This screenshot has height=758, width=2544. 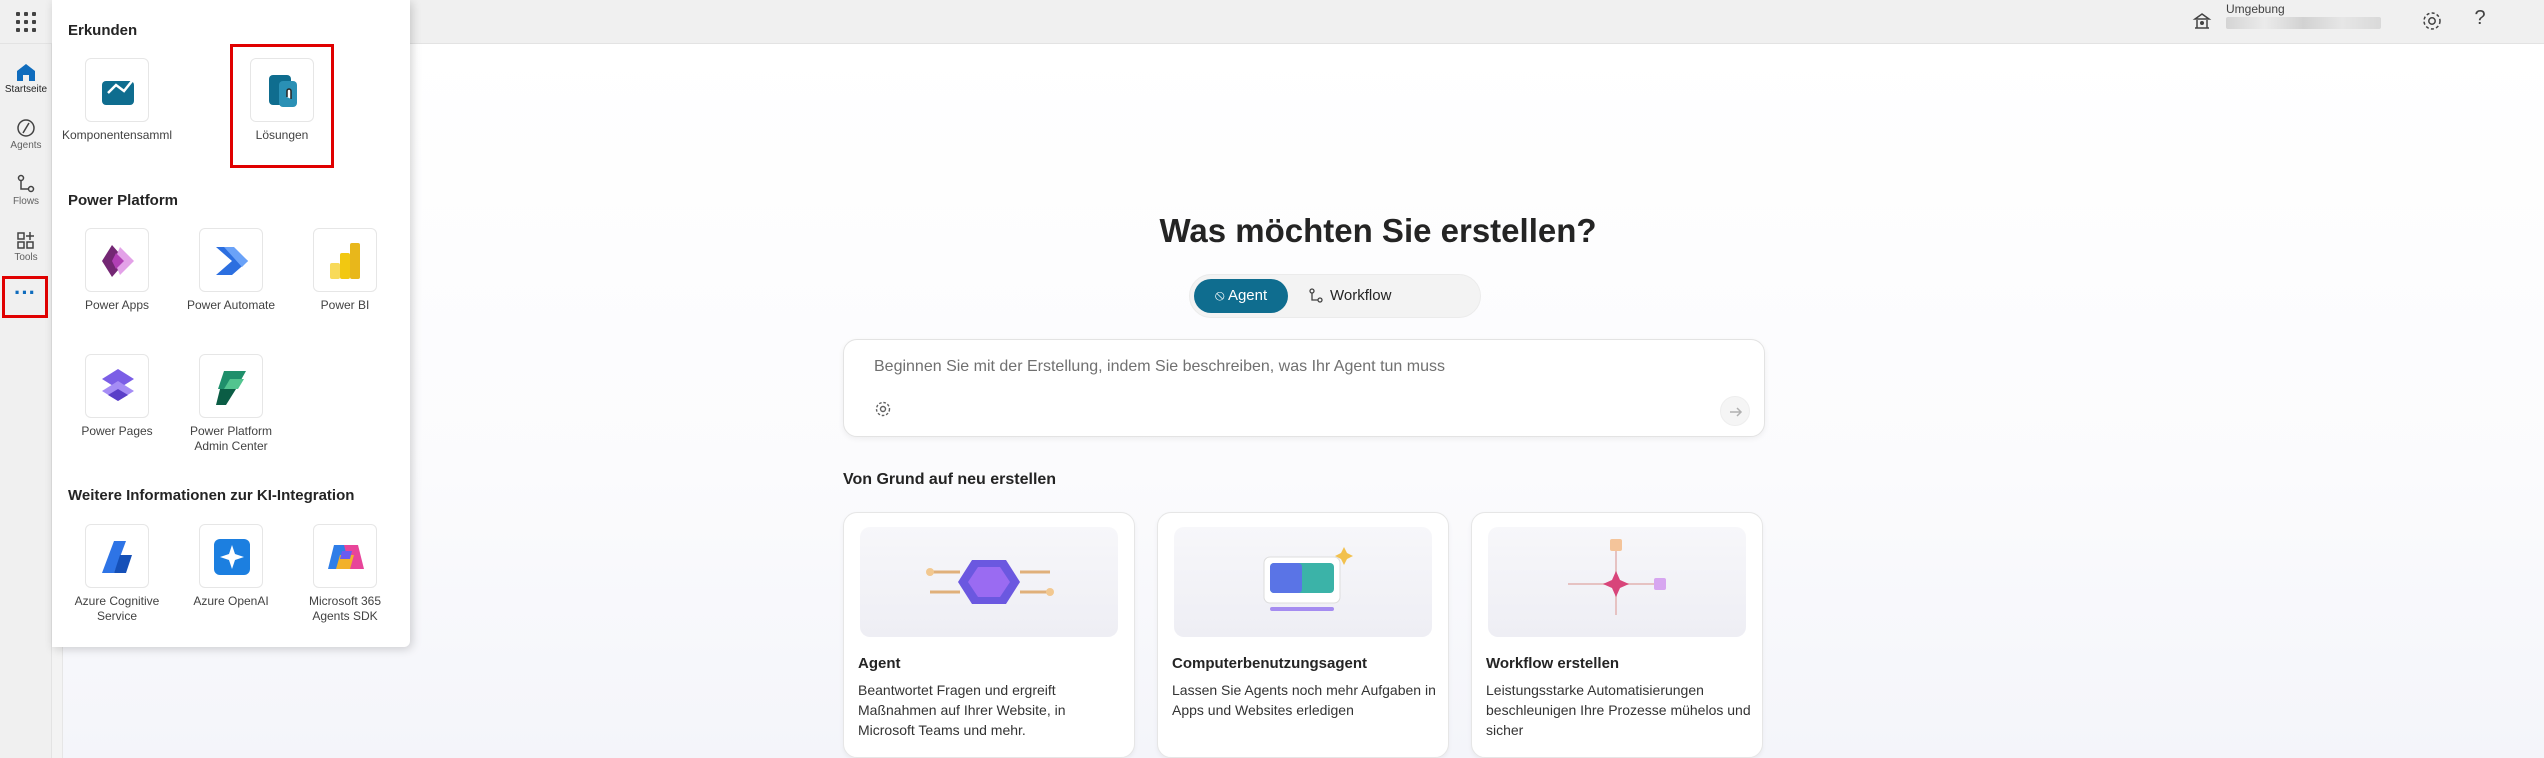 I want to click on send-button, so click(x=1735, y=411).